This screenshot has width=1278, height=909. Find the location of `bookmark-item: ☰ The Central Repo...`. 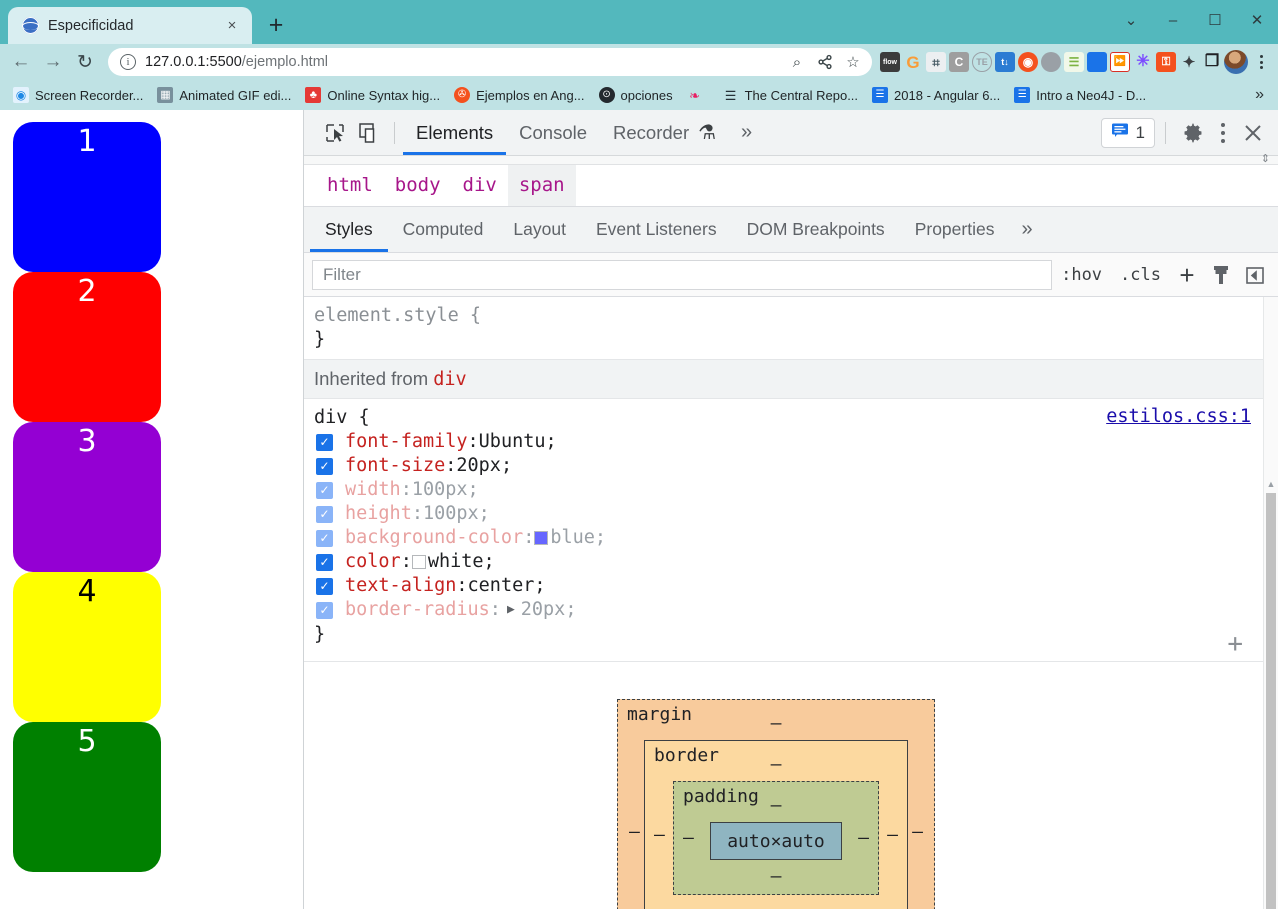

bookmark-item: ☰ The Central Repo... is located at coordinates (790, 95).